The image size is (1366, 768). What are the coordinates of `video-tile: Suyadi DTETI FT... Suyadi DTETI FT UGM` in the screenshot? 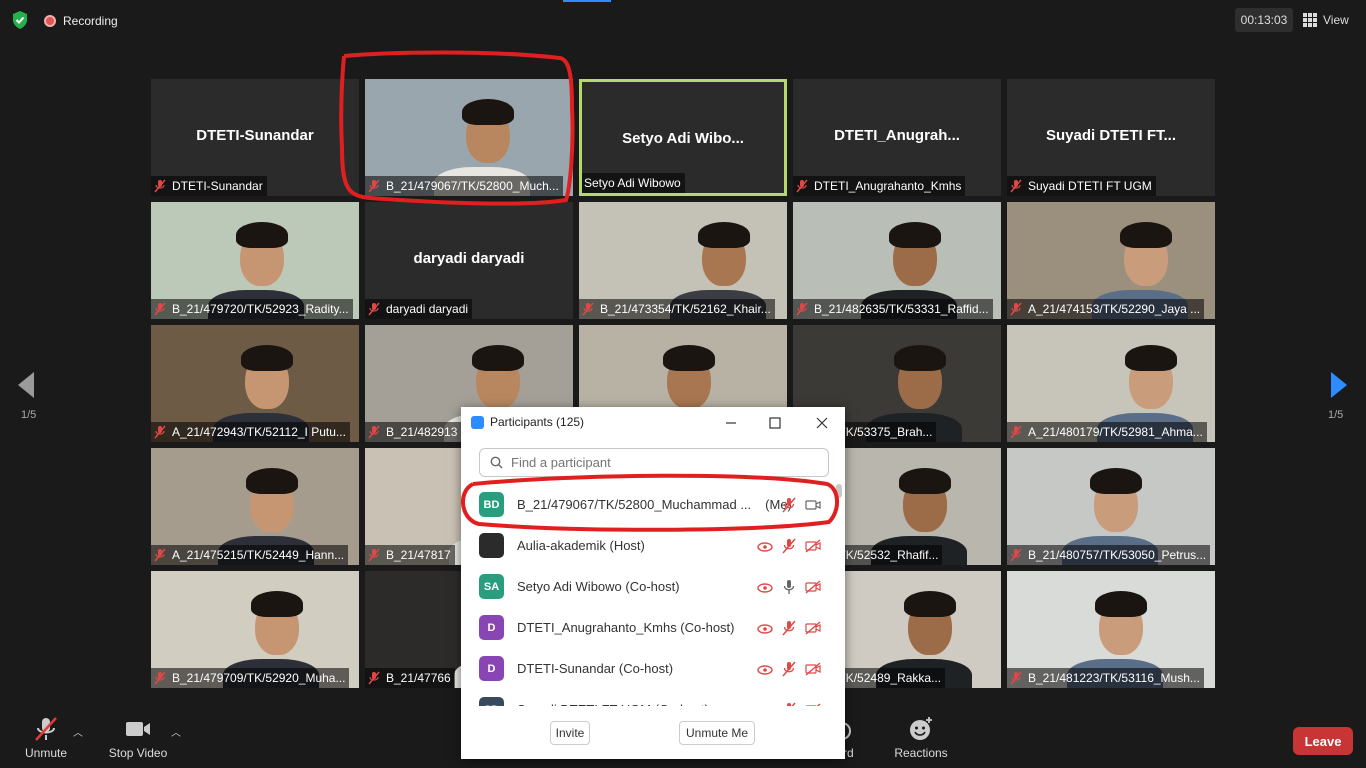 It's located at (1111, 137).